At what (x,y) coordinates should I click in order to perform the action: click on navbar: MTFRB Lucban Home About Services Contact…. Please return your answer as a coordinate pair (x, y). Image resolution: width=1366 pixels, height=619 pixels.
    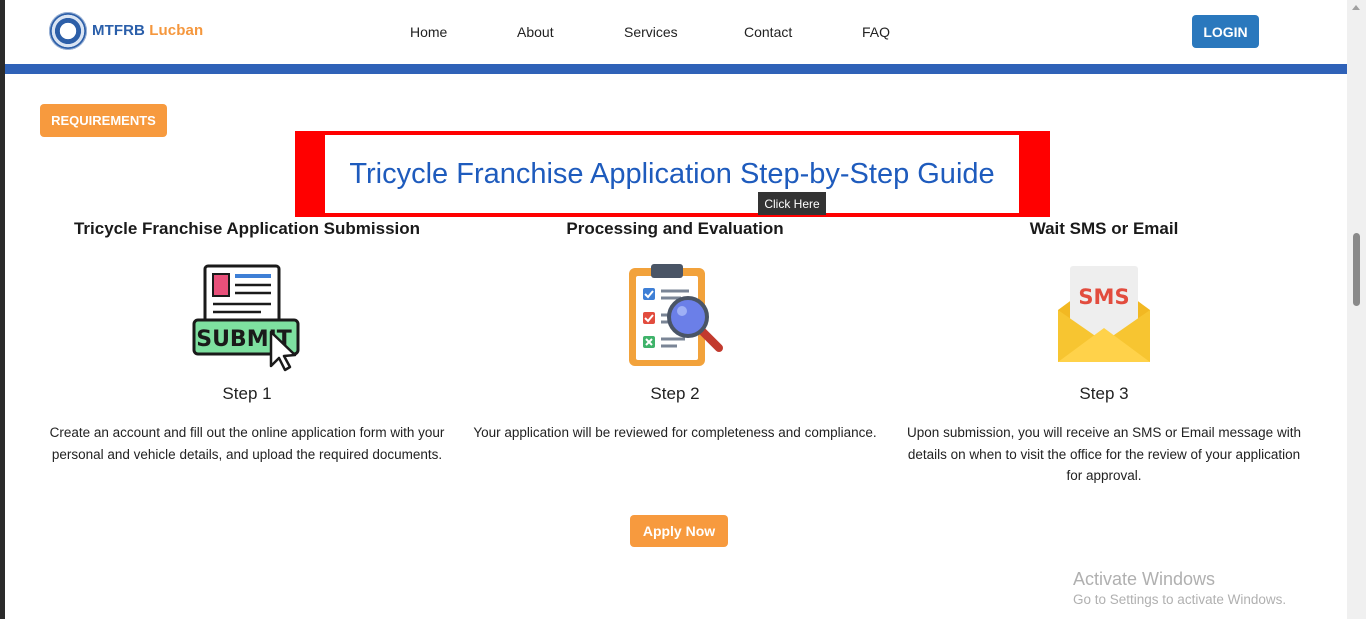
    Looking at the image, I should click on (676, 32).